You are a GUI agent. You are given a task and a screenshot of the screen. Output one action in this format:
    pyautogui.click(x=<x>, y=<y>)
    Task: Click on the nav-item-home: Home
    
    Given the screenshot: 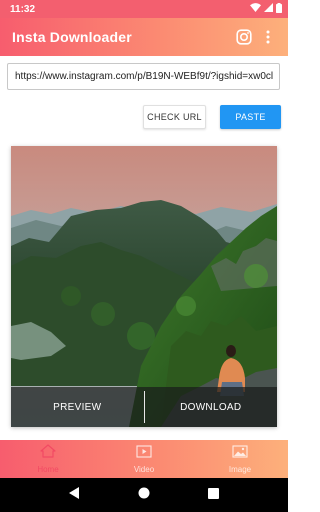 What is the action you would take?
    pyautogui.click(x=48, y=459)
    